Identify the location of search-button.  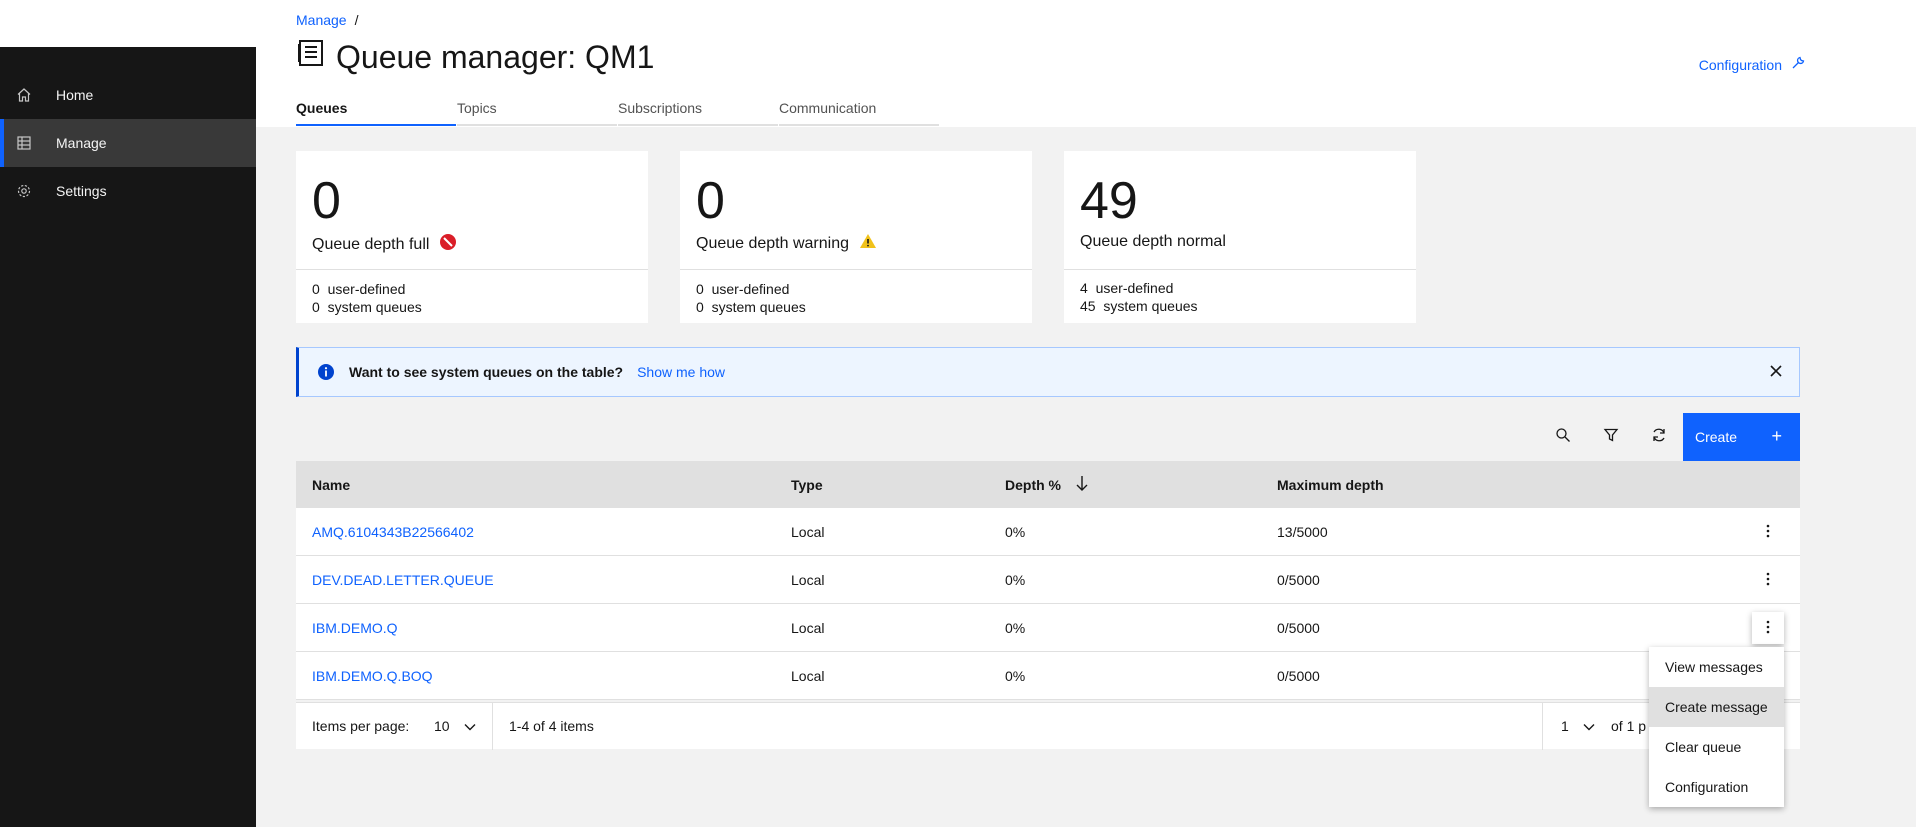
(1563, 437).